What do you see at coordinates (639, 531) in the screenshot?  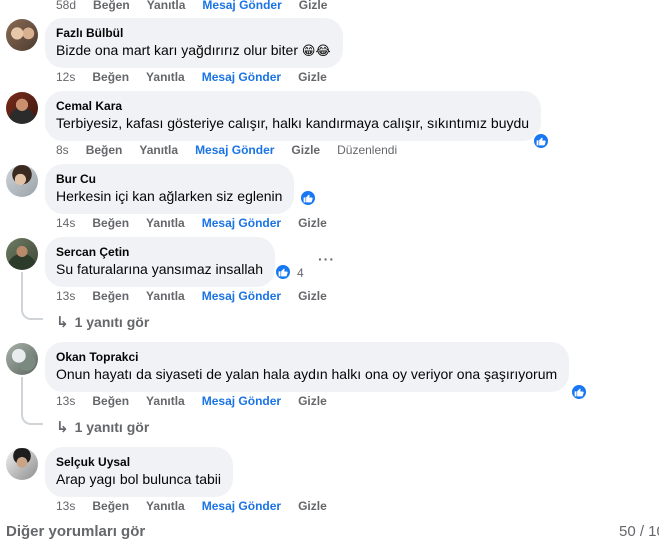 I see `comment-count: 50 / 10` at bounding box center [639, 531].